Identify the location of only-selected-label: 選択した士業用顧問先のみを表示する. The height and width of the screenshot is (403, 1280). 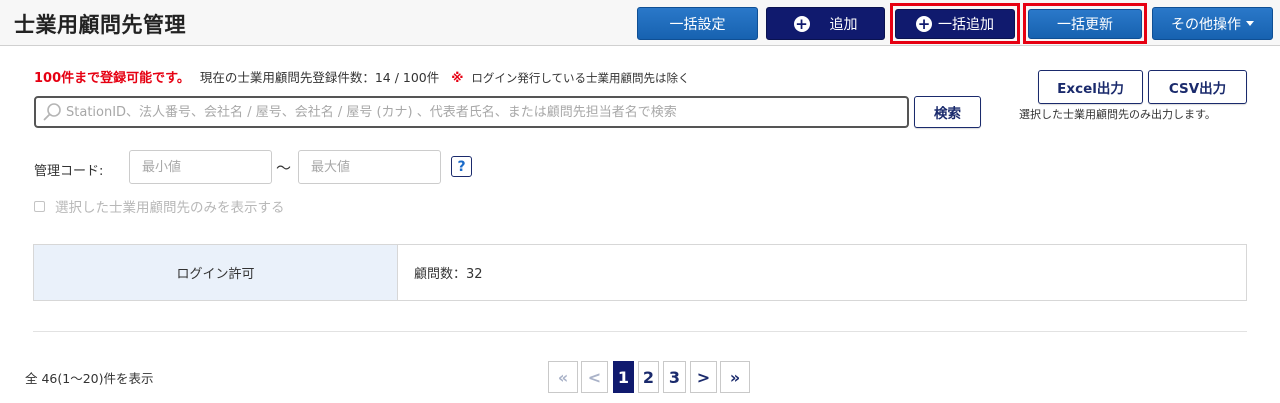
(170, 208).